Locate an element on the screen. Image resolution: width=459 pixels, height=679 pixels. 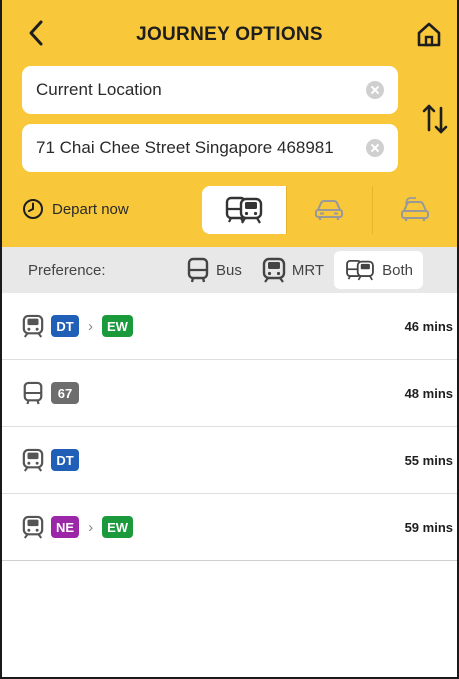
preference-label: Preference: is located at coordinates (67, 270).